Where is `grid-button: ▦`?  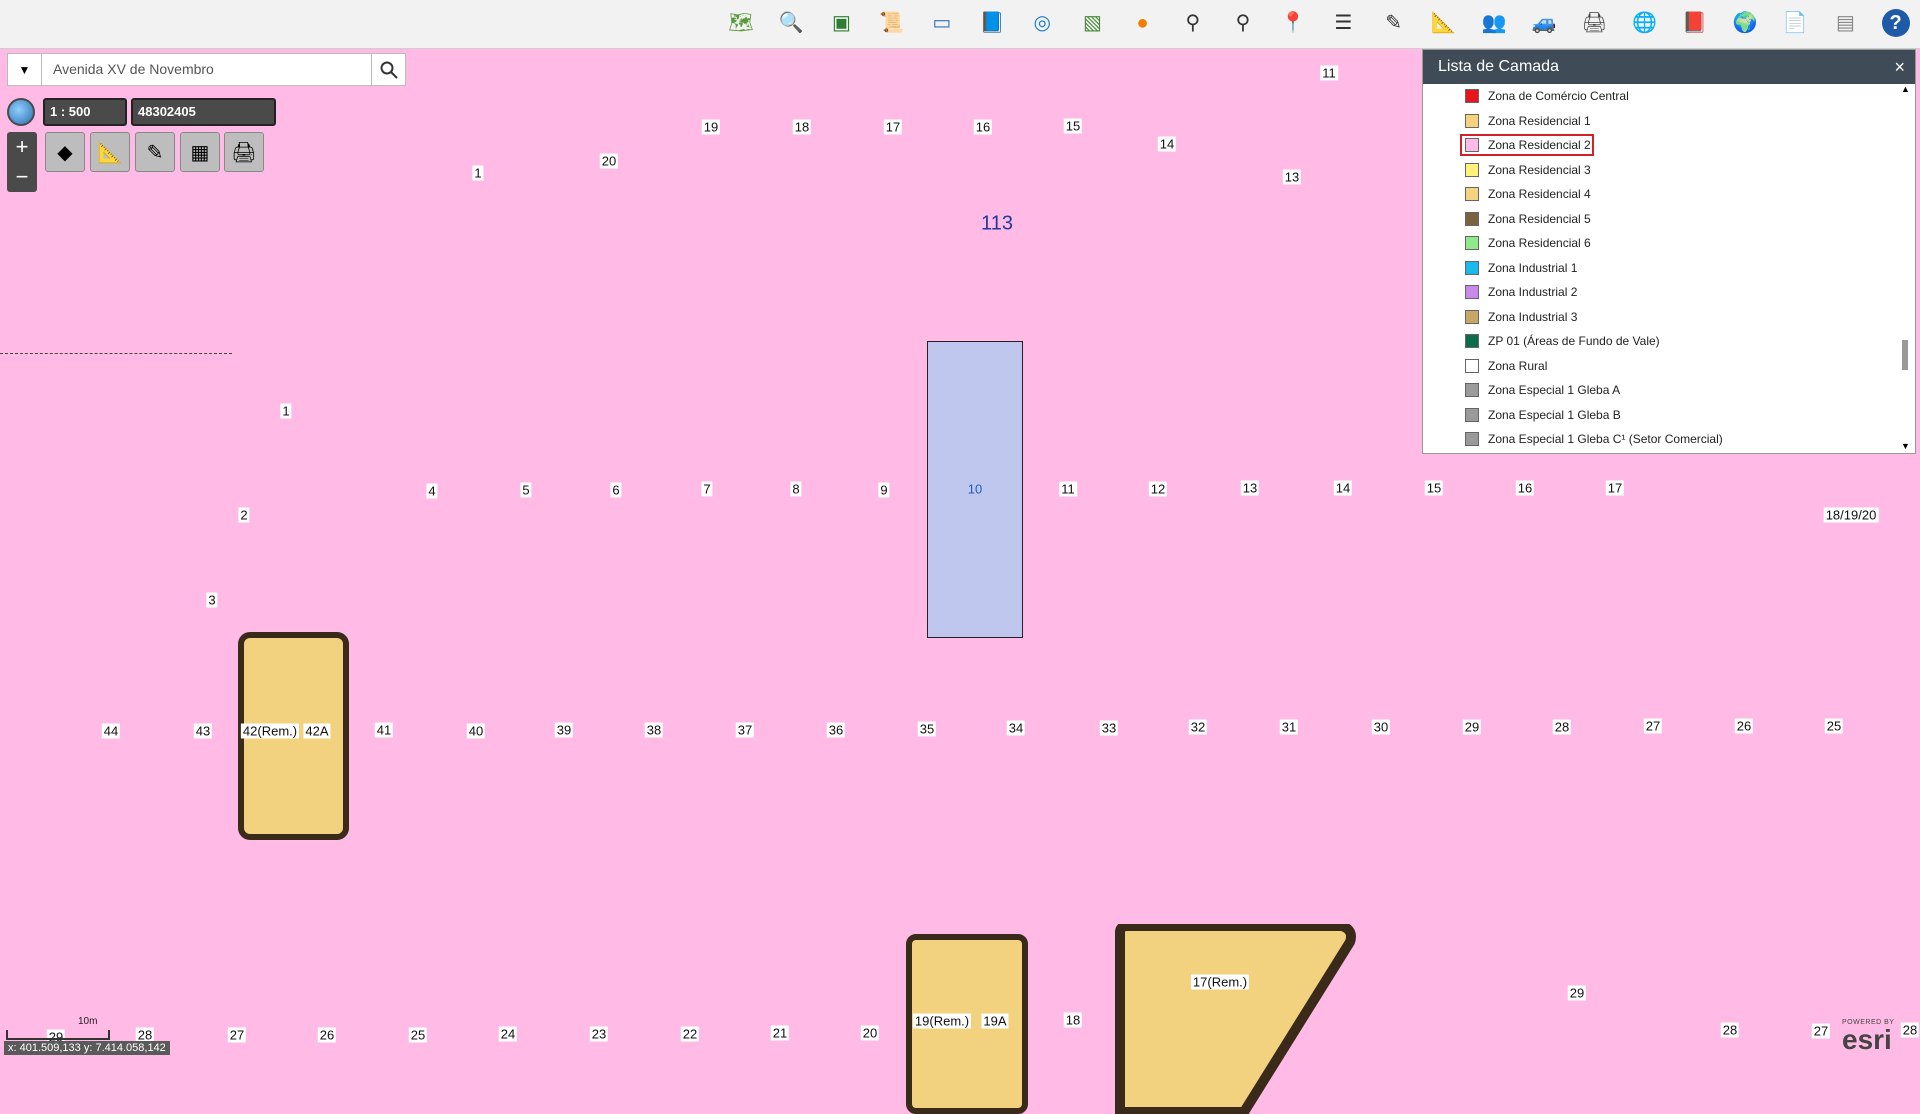
grid-button: ▦ is located at coordinates (200, 152).